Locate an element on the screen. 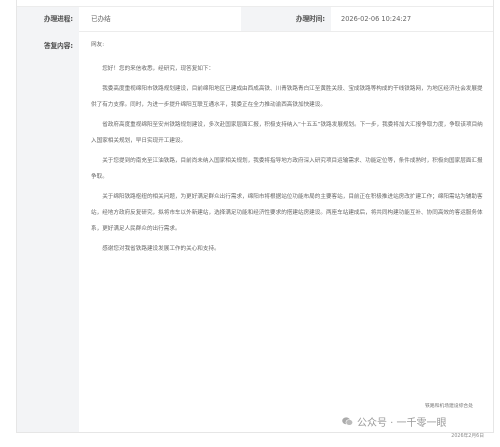 The height and width of the screenshot is (447, 500). time-label: 办理时间: is located at coordinates (286, 19).